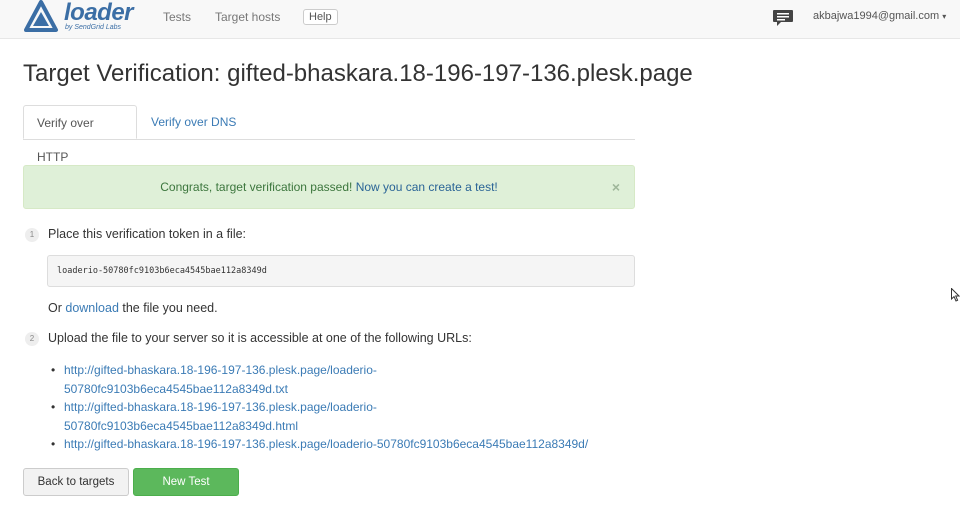 The image size is (960, 506). Describe the element at coordinates (186, 482) in the screenshot. I see `new-test-button: New Test` at that location.